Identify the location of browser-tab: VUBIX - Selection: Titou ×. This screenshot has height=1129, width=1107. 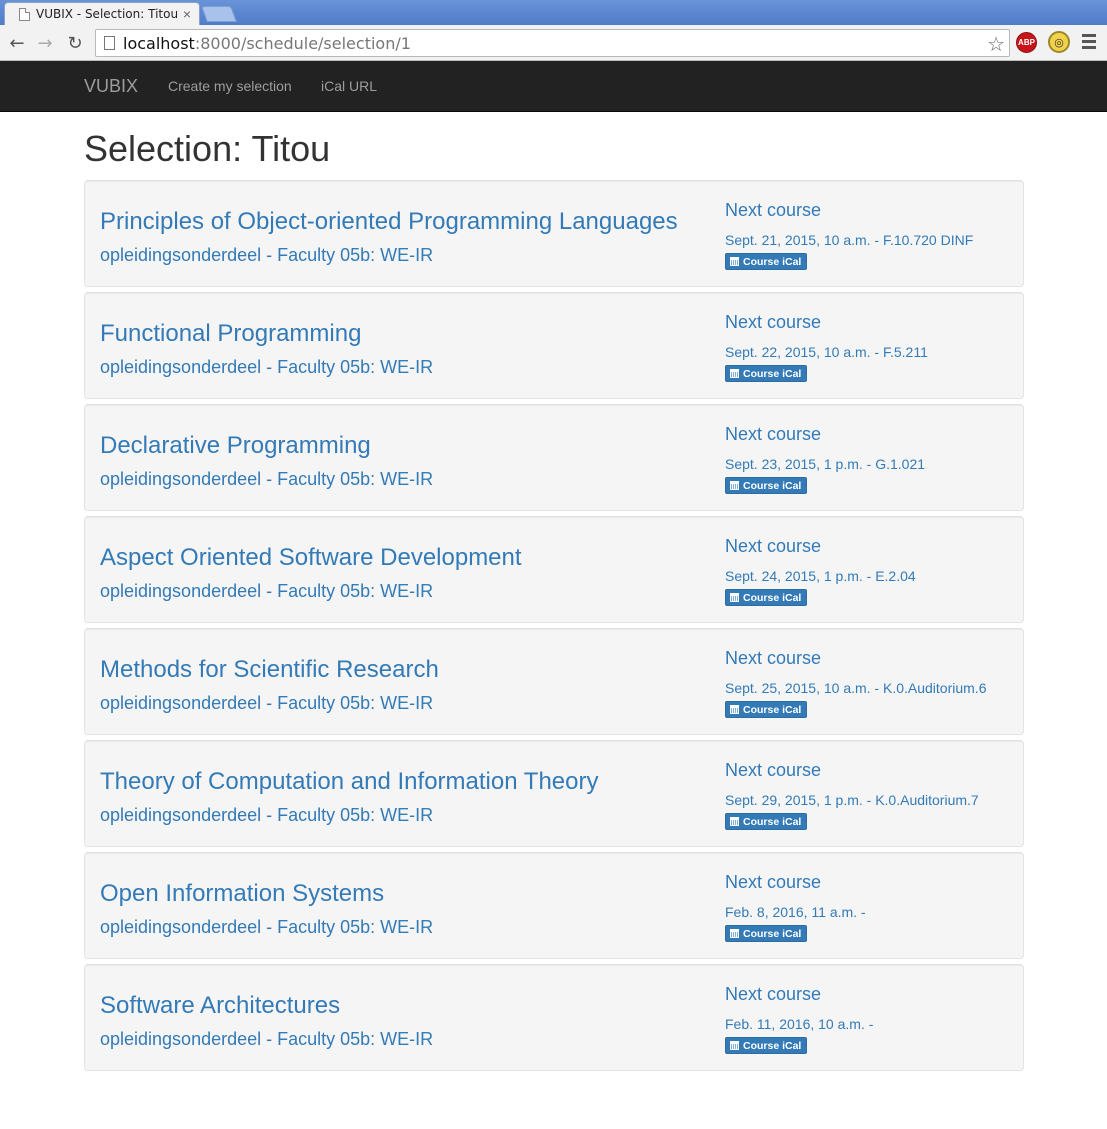
(102, 13).